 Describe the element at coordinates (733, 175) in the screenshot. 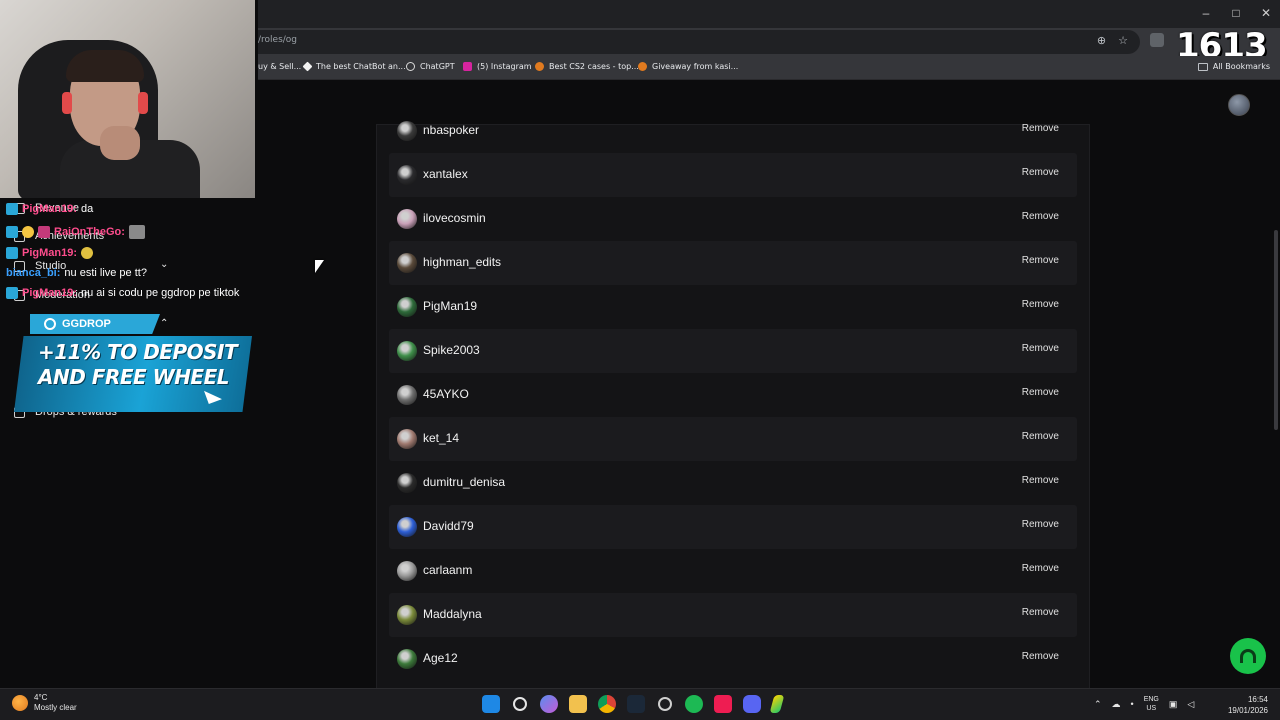

I see `member-row: xantalex Remove` at that location.